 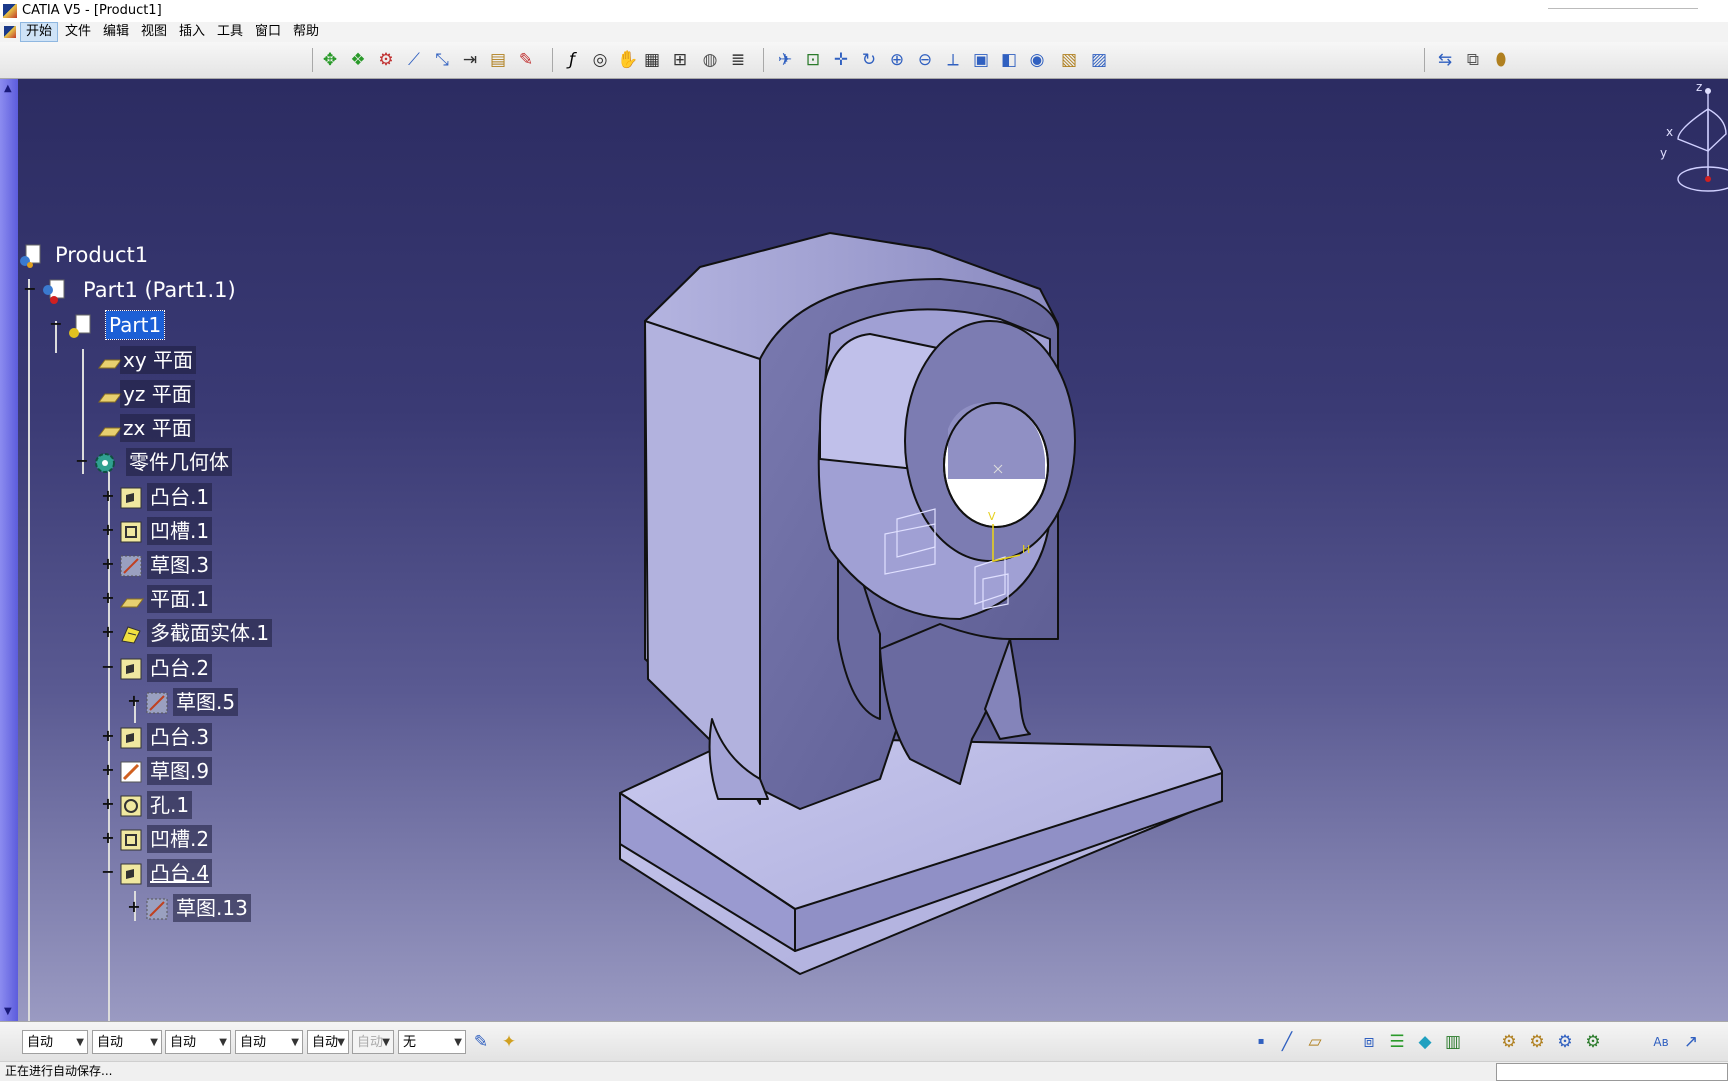 I want to click on system-menu-icon, so click(x=10, y=32).